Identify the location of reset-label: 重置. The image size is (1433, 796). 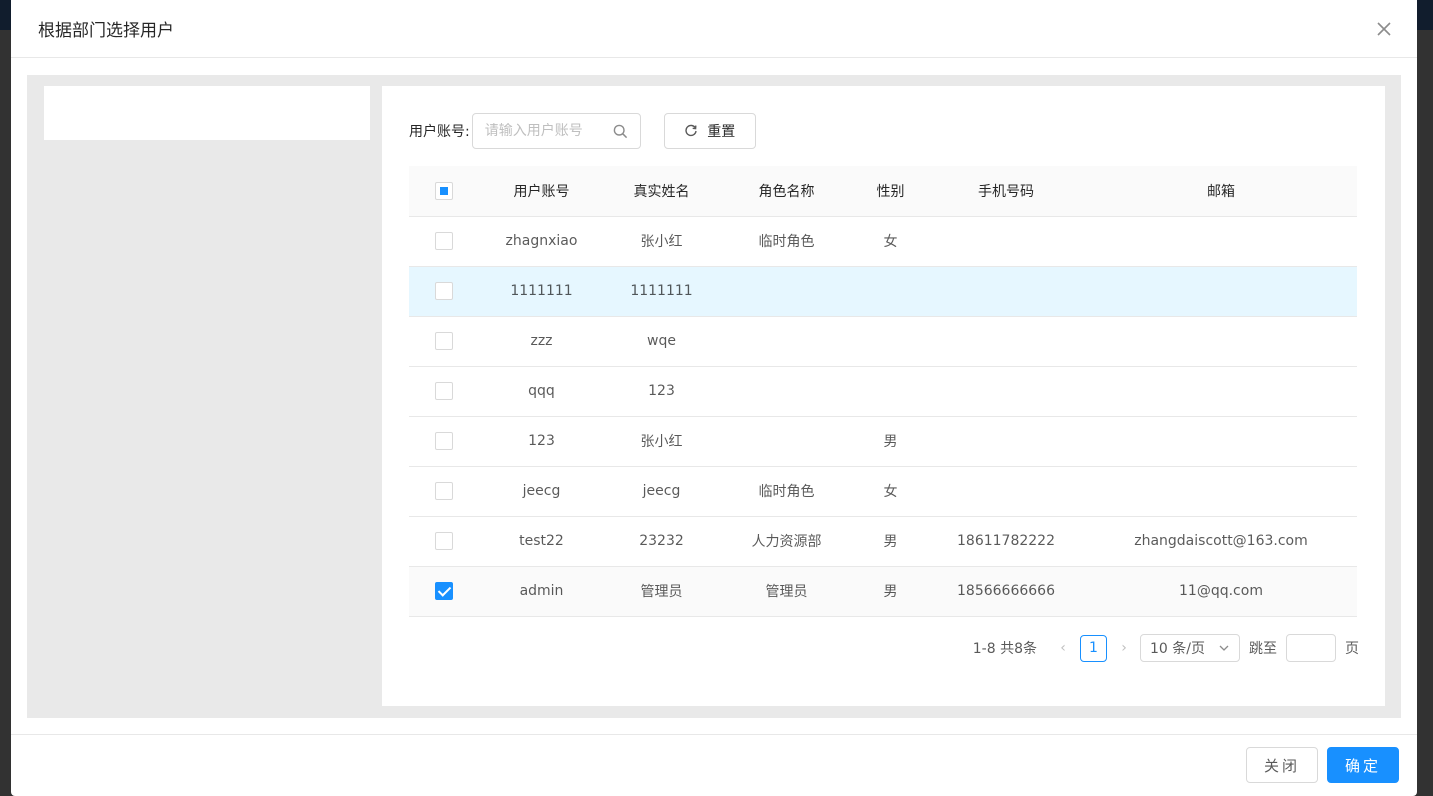
(721, 132).